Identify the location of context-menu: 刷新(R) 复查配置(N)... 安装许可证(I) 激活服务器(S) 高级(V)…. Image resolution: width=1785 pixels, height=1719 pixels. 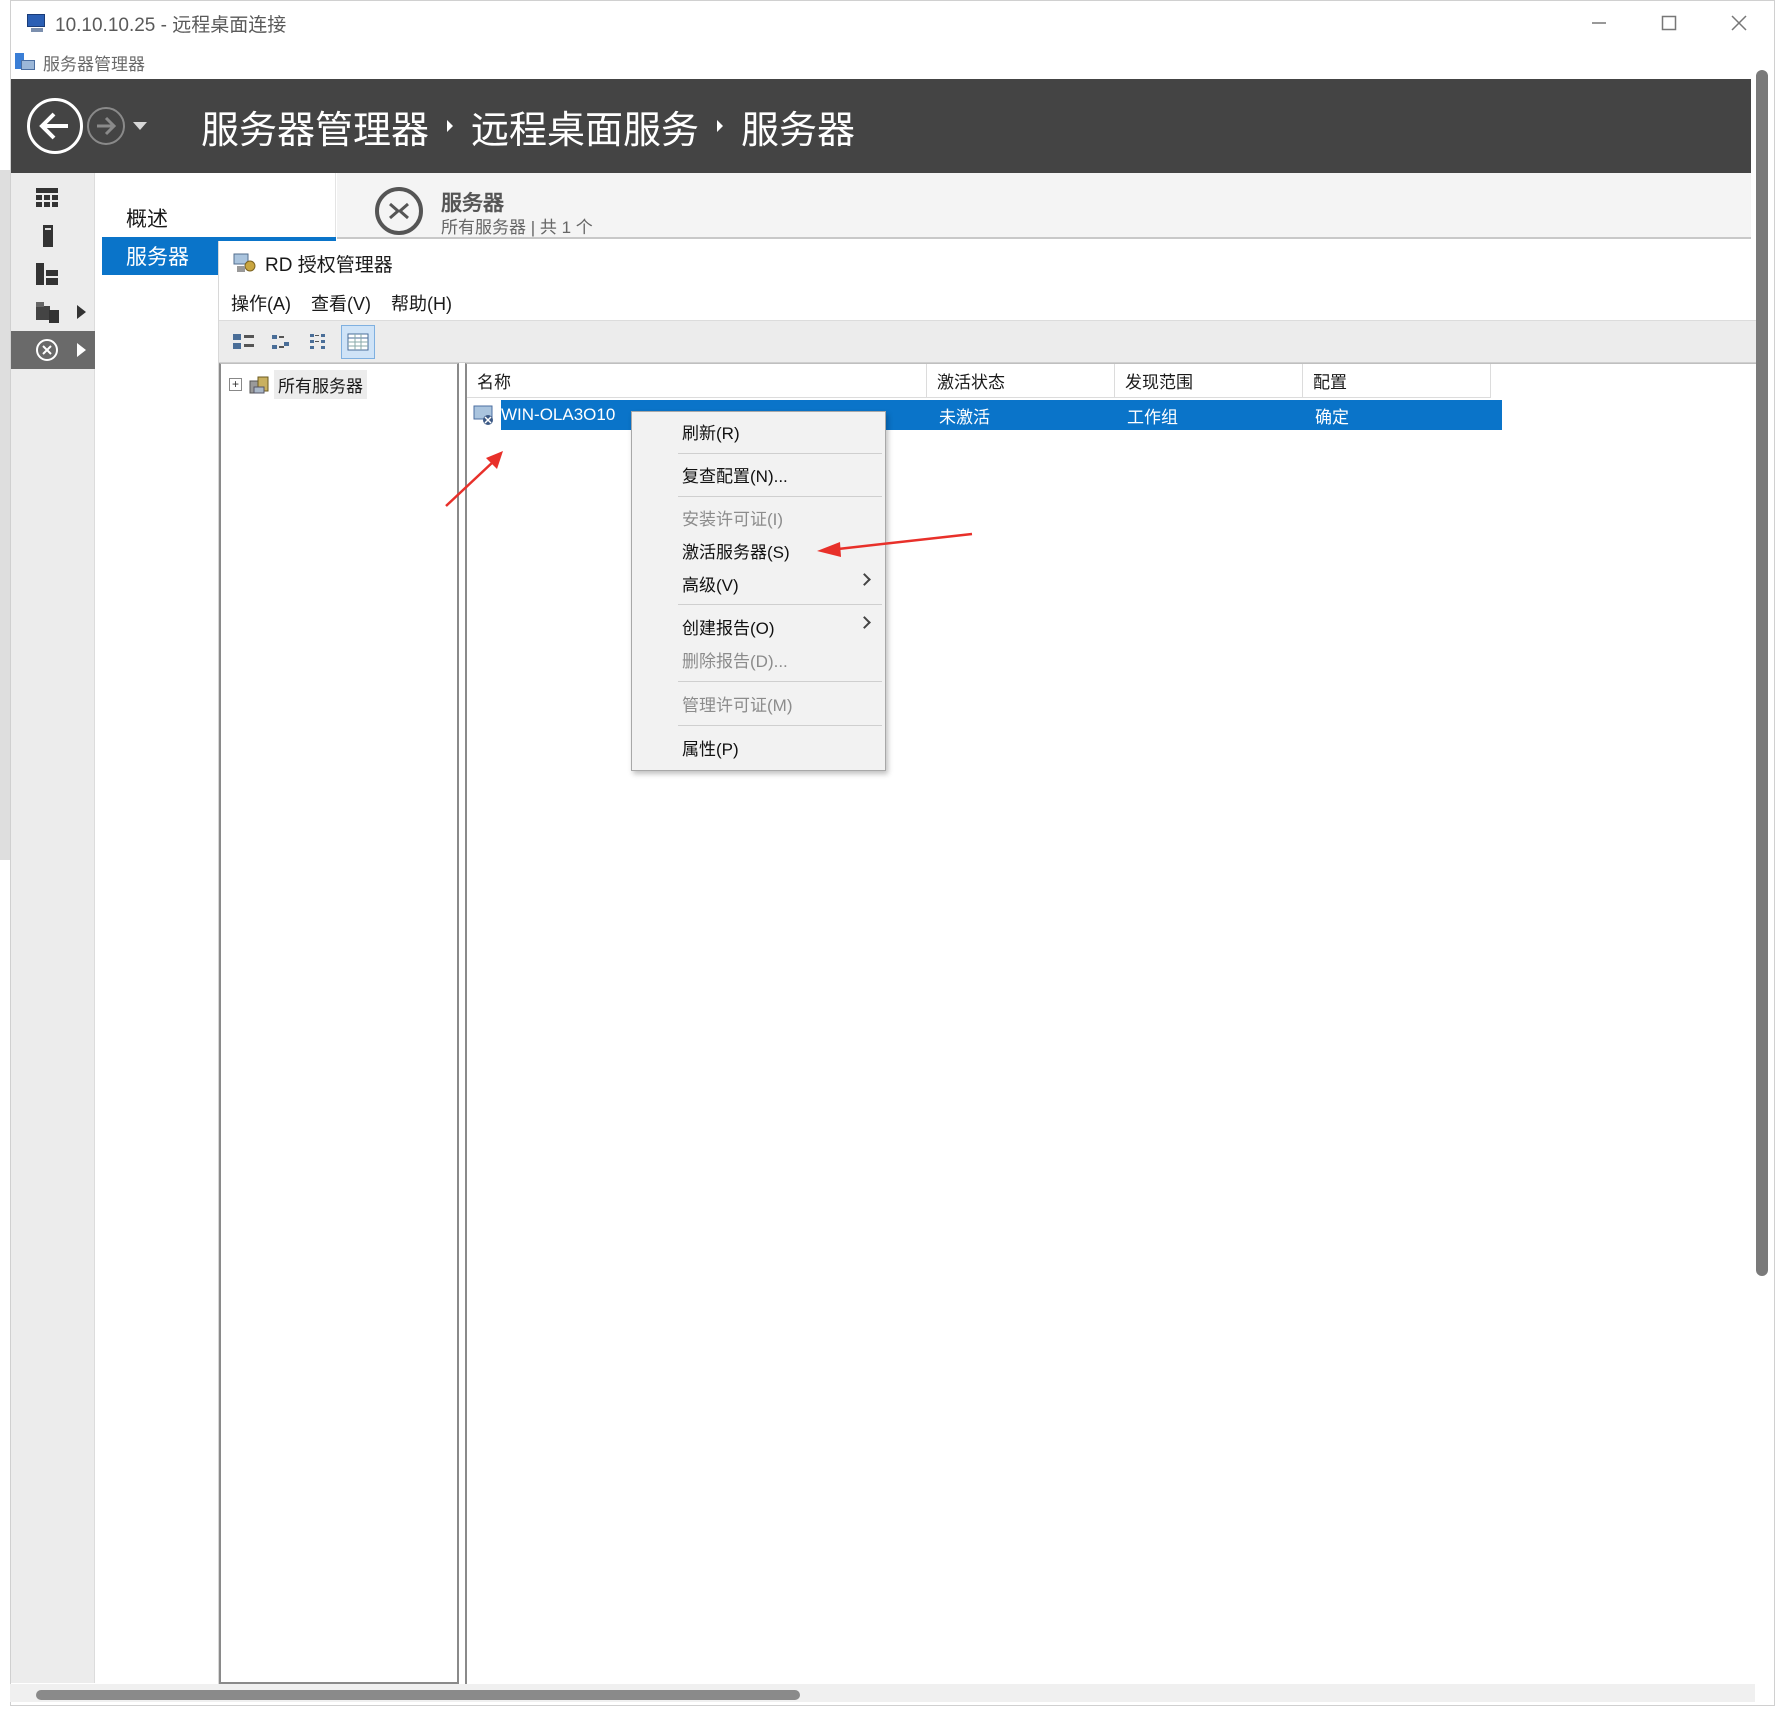
(758, 591).